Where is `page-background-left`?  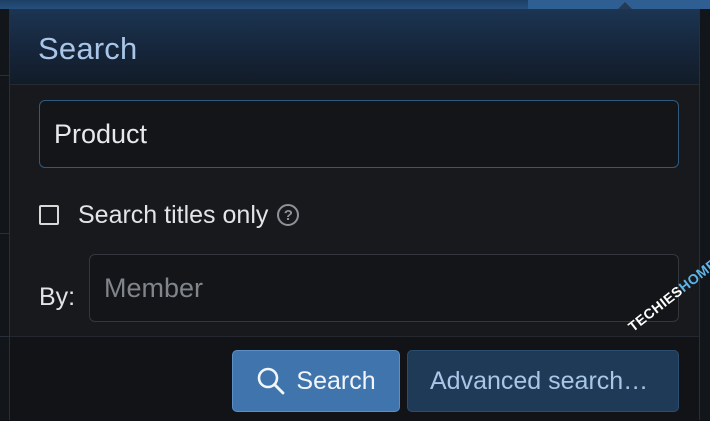
page-background-left is located at coordinates (4, 214).